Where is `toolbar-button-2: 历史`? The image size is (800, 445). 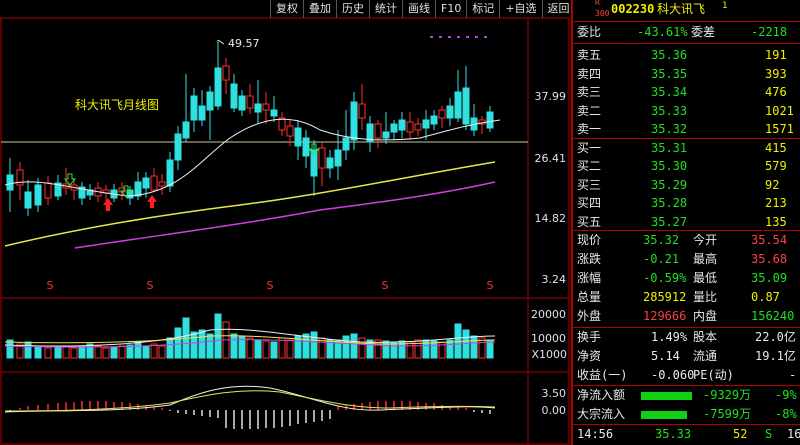 toolbar-button-2: 历史 is located at coordinates (352, 9).